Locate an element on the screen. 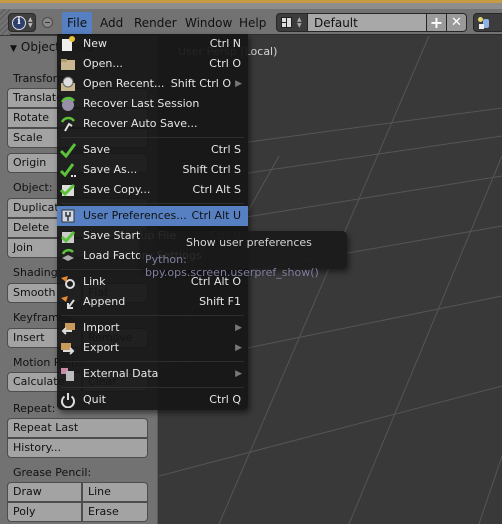  menu-item-import: Import ▶ is located at coordinates (152, 328).